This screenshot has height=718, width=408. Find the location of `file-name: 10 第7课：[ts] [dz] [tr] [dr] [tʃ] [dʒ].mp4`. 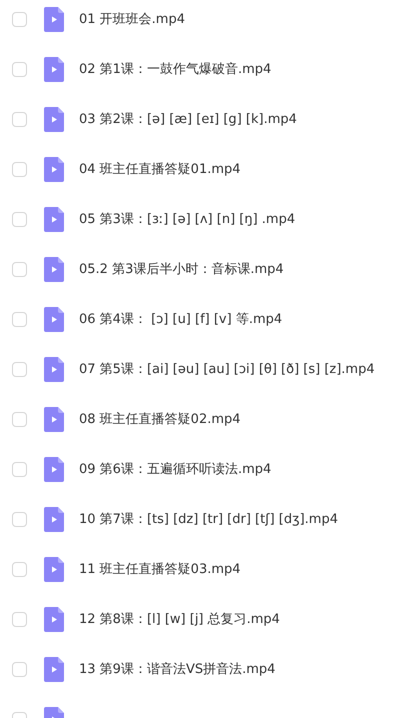

file-name: 10 第7课：[ts] [dz] [tr] [dr] [tʃ] [dʒ].mp4 is located at coordinates (208, 519).